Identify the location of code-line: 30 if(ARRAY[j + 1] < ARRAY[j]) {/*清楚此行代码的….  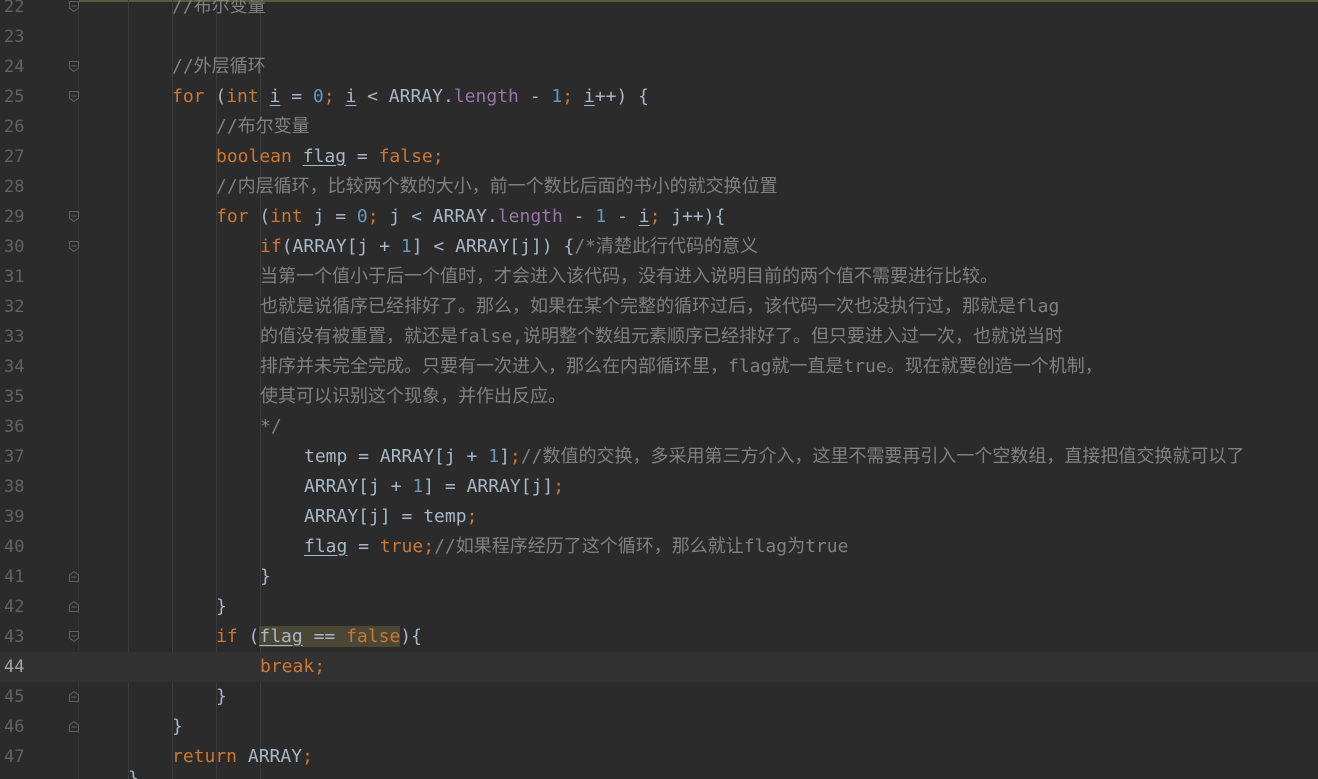
(659, 247).